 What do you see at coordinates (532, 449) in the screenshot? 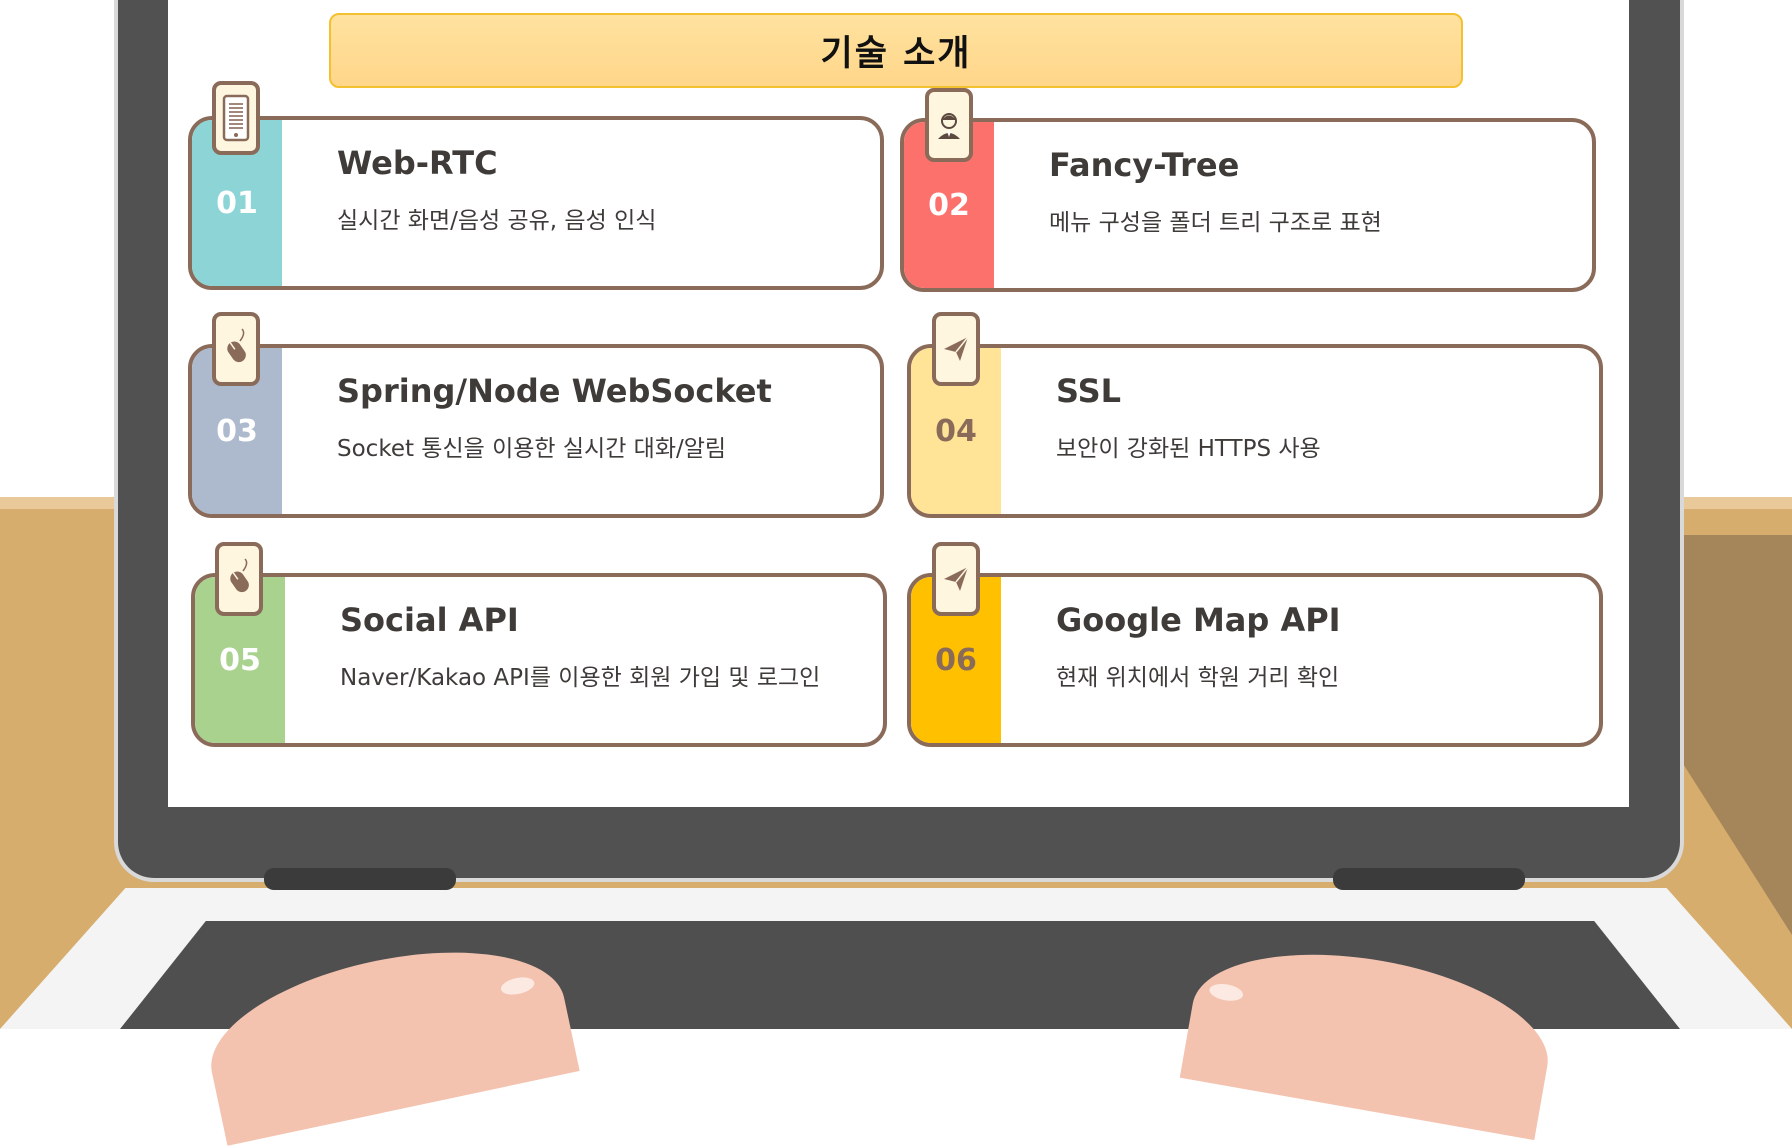
I see `card-description: Socket 통신을 이용한 실시간 대화/알림` at bounding box center [532, 449].